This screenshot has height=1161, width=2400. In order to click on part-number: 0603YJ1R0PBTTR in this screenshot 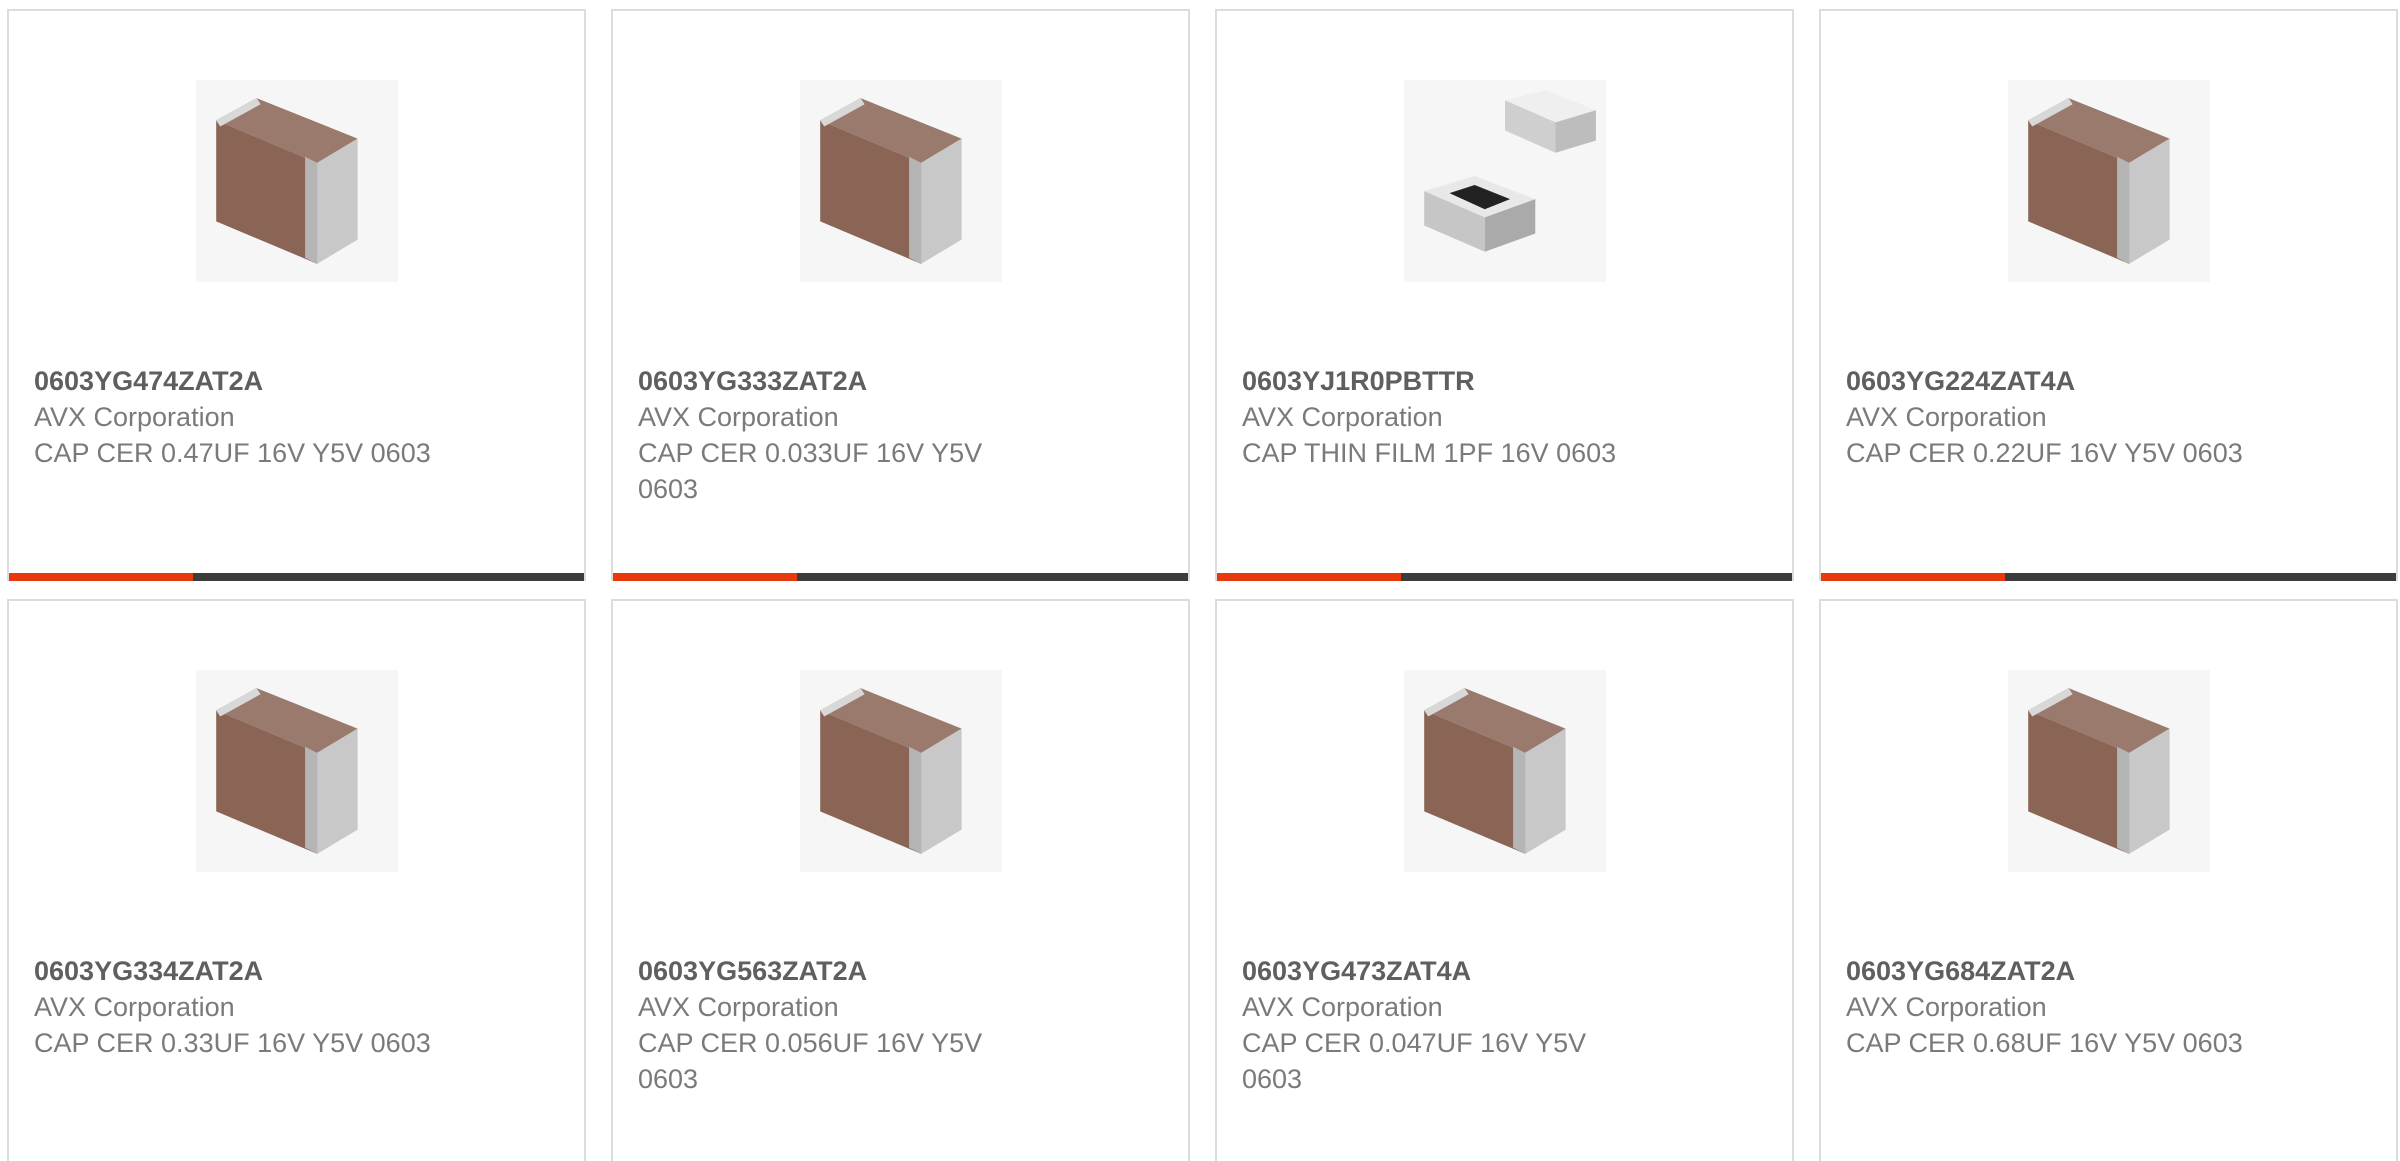, I will do `click(1504, 381)`.